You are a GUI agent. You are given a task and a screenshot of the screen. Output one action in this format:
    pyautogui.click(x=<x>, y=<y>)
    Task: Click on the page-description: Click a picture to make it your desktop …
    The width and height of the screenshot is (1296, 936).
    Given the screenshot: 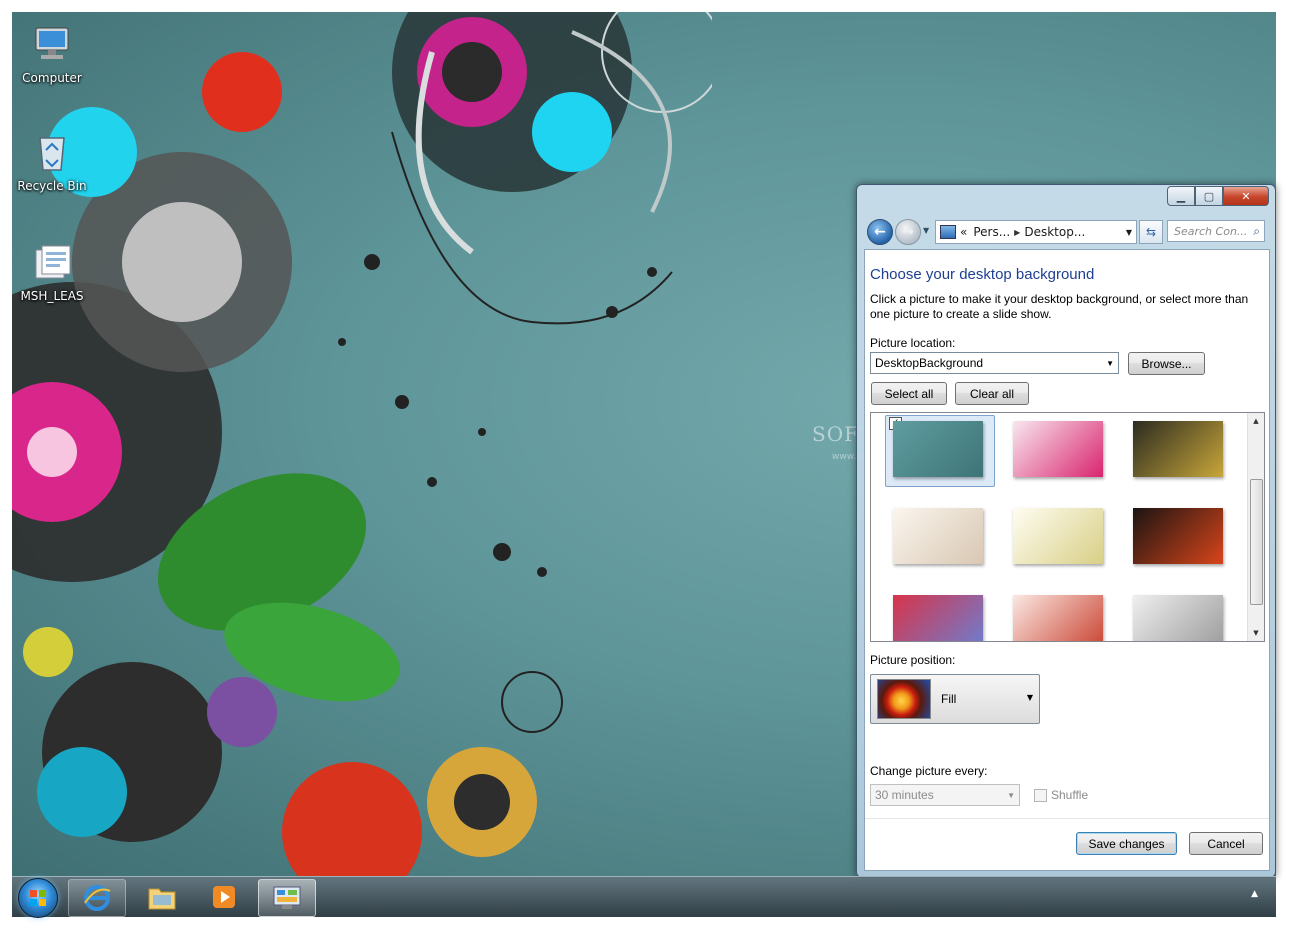 What is the action you would take?
    pyautogui.click(x=1059, y=306)
    